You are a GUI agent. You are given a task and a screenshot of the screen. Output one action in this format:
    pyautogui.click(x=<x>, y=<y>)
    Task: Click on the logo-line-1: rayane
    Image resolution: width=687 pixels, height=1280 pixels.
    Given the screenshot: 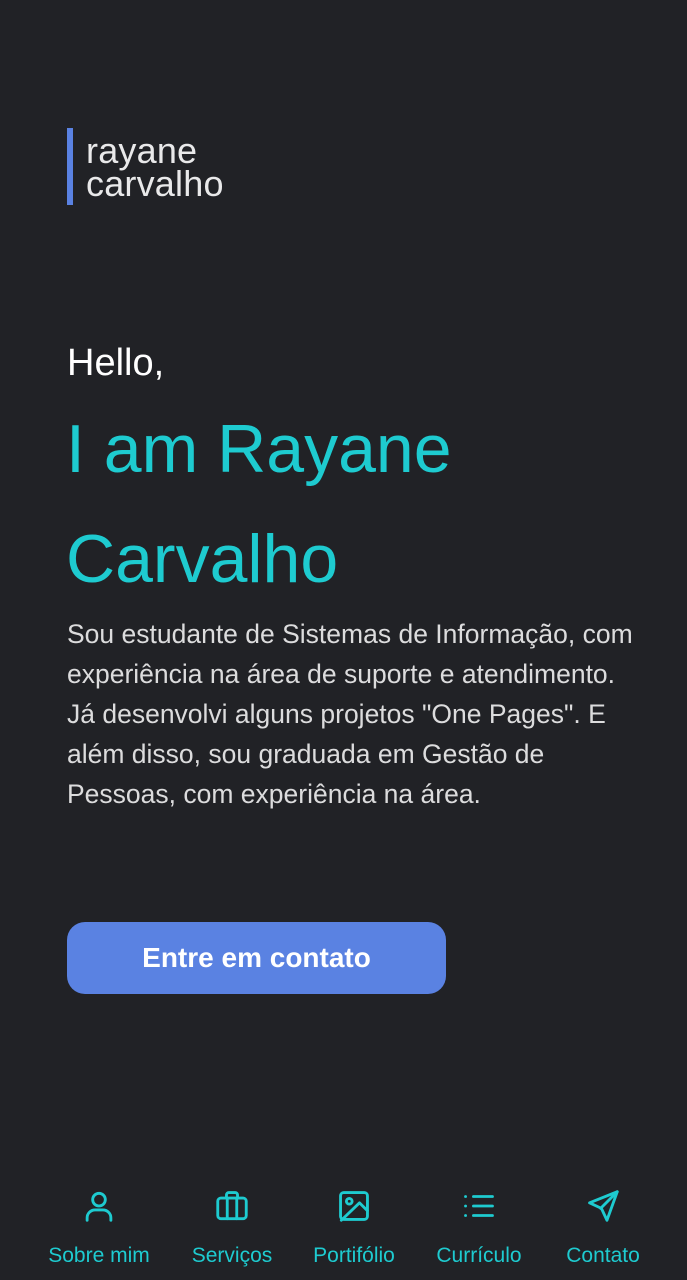 What is the action you would take?
    pyautogui.click(x=142, y=150)
    